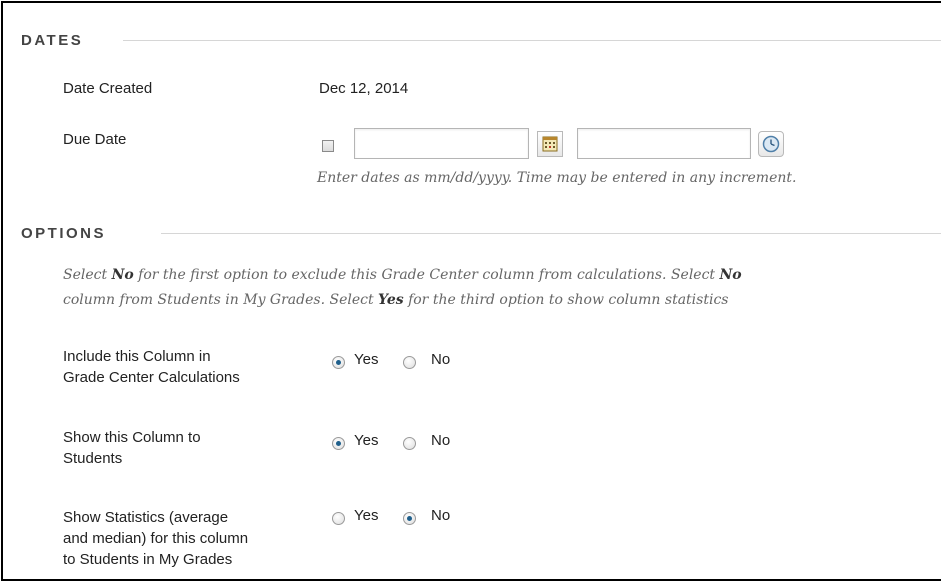 The width and height of the screenshot is (941, 581). Describe the element at coordinates (481, 42) in the screenshot. I see `dates-section-header: DATES` at that location.